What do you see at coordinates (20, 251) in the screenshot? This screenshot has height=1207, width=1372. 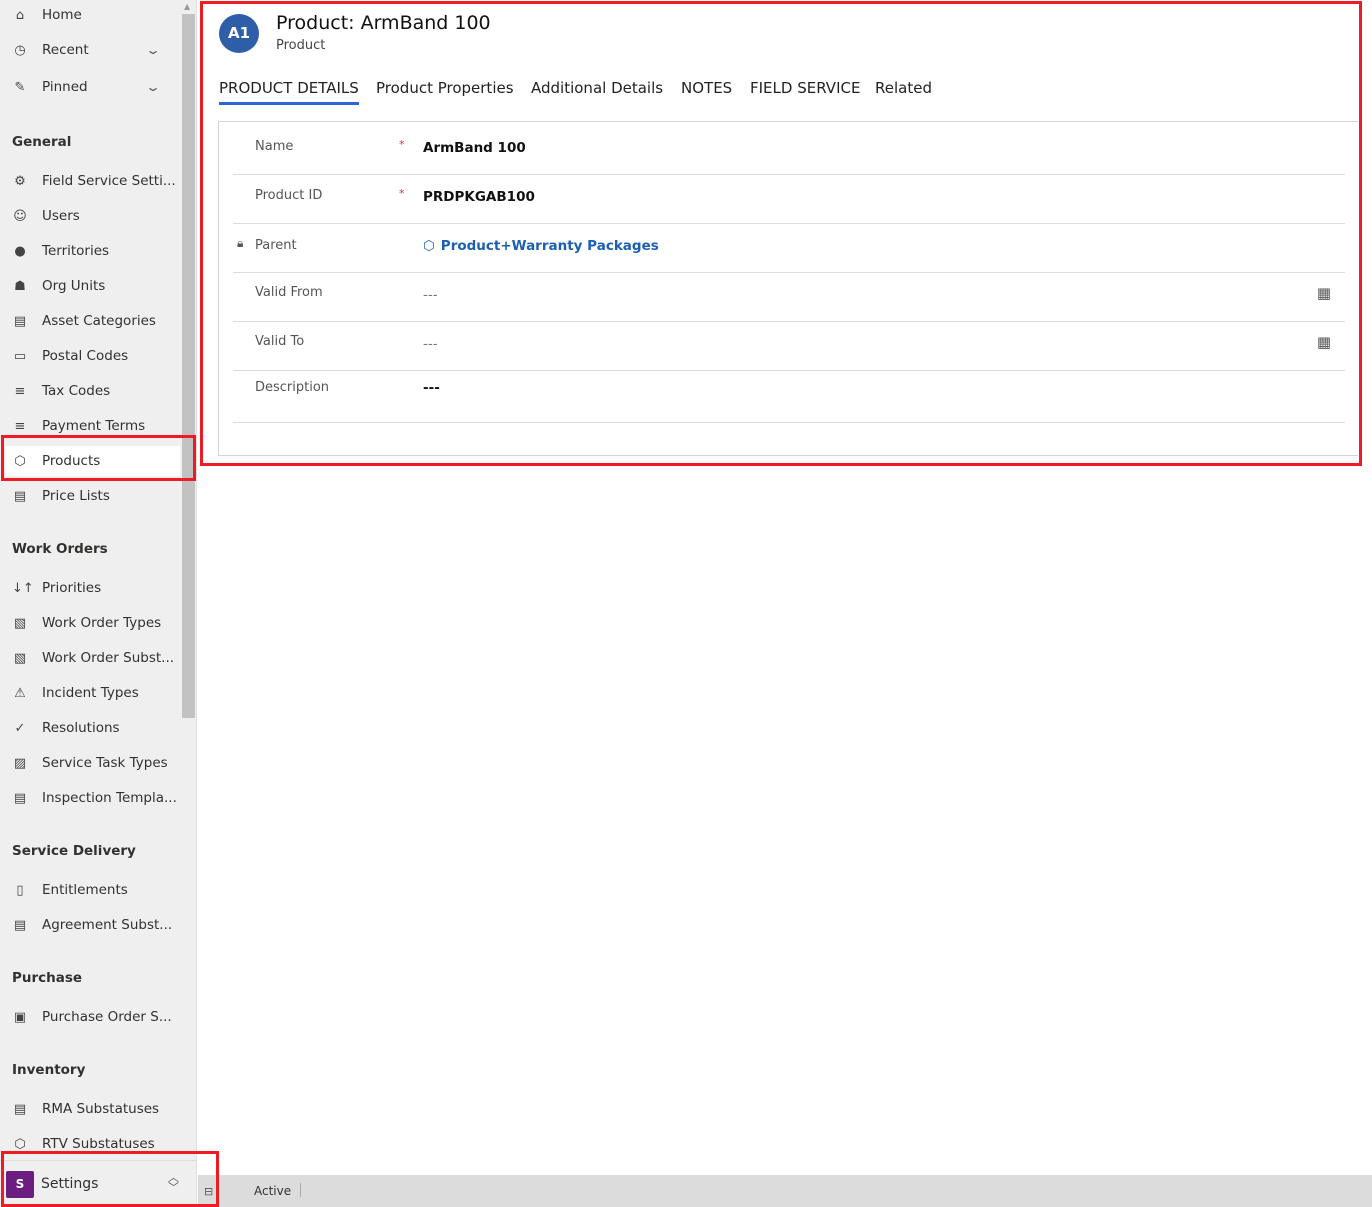 I see `globe-icon: ●` at bounding box center [20, 251].